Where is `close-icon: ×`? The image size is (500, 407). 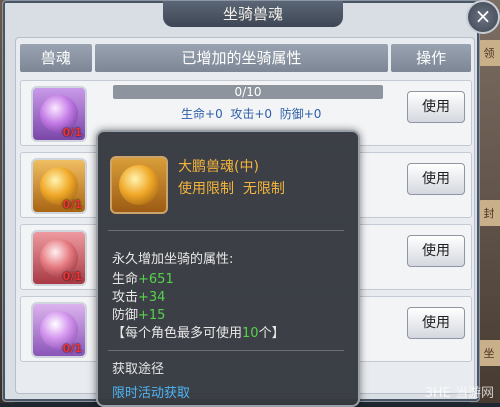 close-icon: × is located at coordinates (483, 17).